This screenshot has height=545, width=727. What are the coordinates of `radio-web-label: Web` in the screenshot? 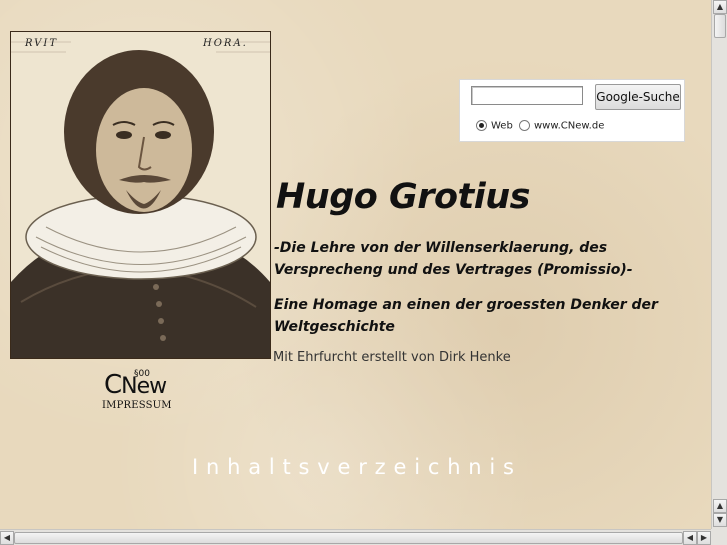 It's located at (502, 126).